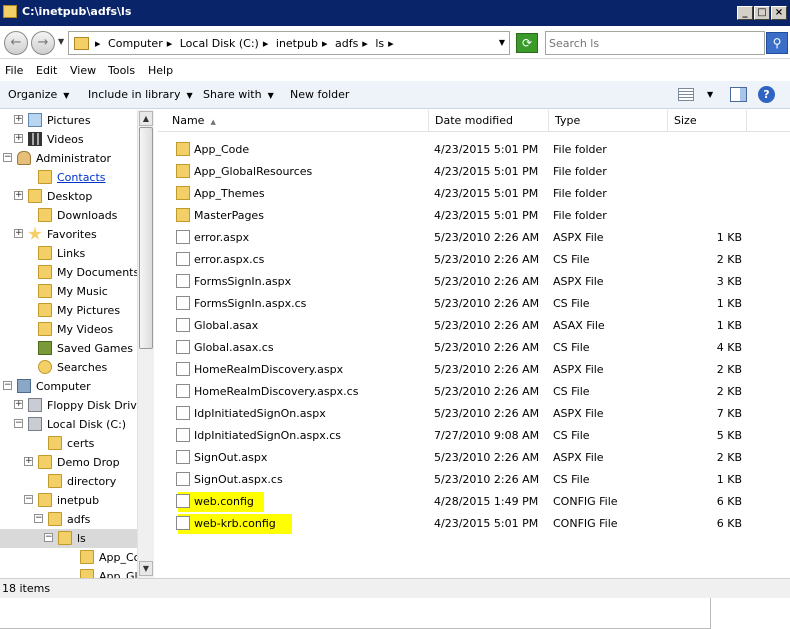  Describe the element at coordinates (16, 43) in the screenshot. I see `back-button: ←` at that location.